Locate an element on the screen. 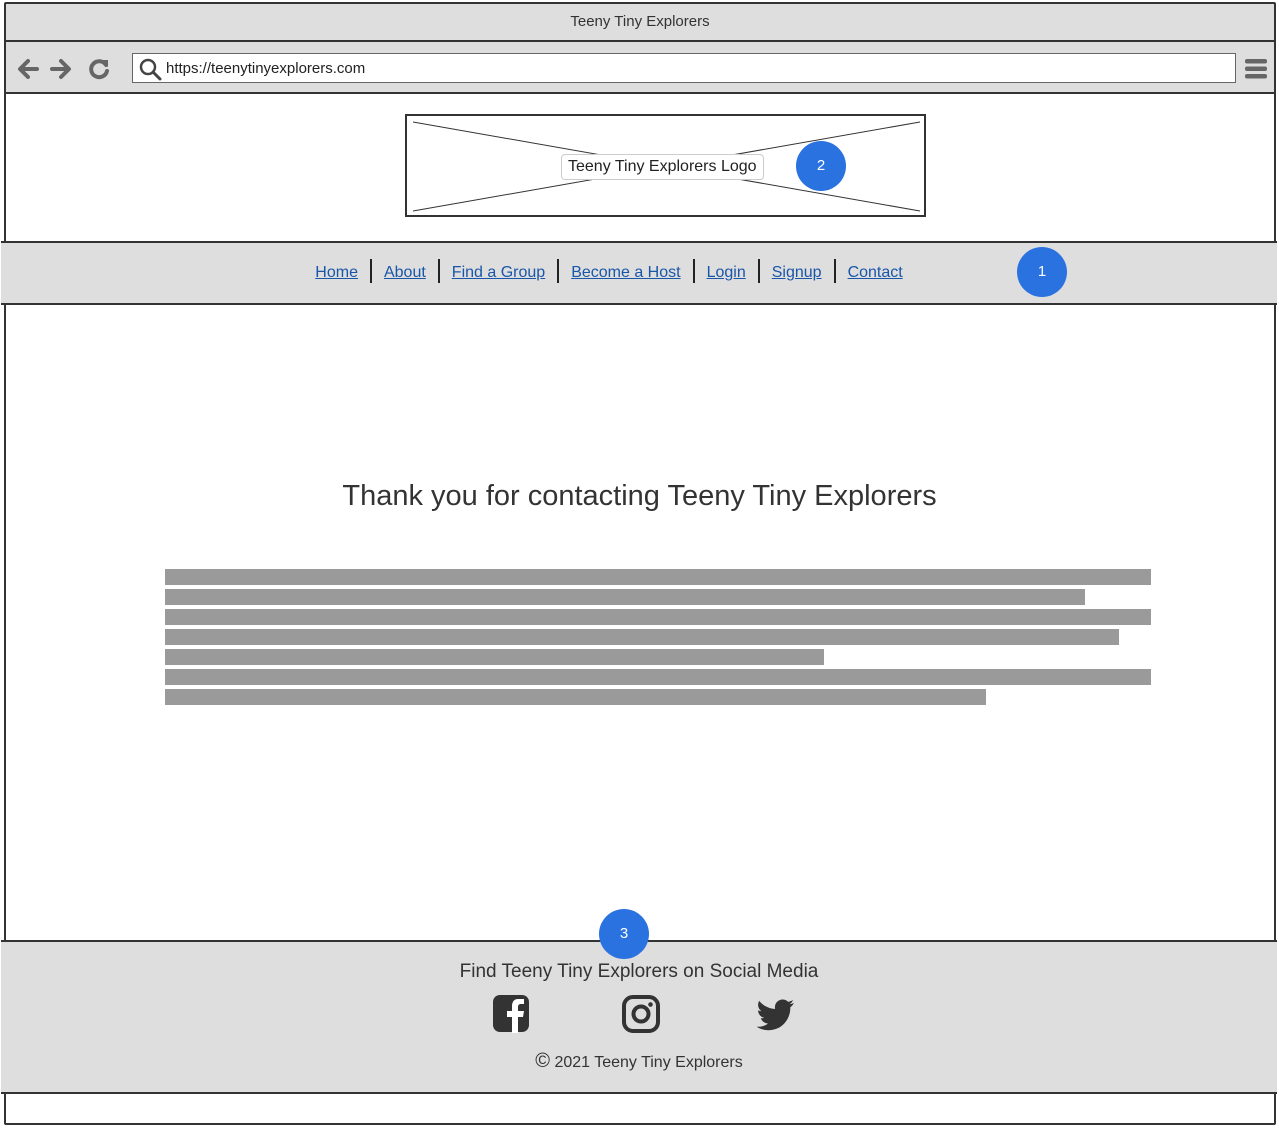 Image resolution: width=1279 pixels, height=1129 pixels. annotation-badge-1: 1 is located at coordinates (1042, 272).